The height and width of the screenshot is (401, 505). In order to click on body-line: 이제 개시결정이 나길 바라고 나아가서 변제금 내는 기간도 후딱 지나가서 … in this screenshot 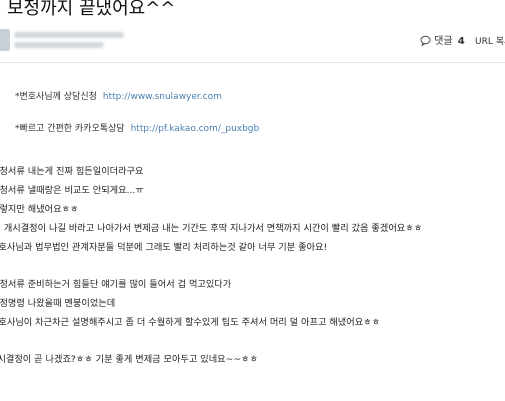, I will do `click(211, 228)`.